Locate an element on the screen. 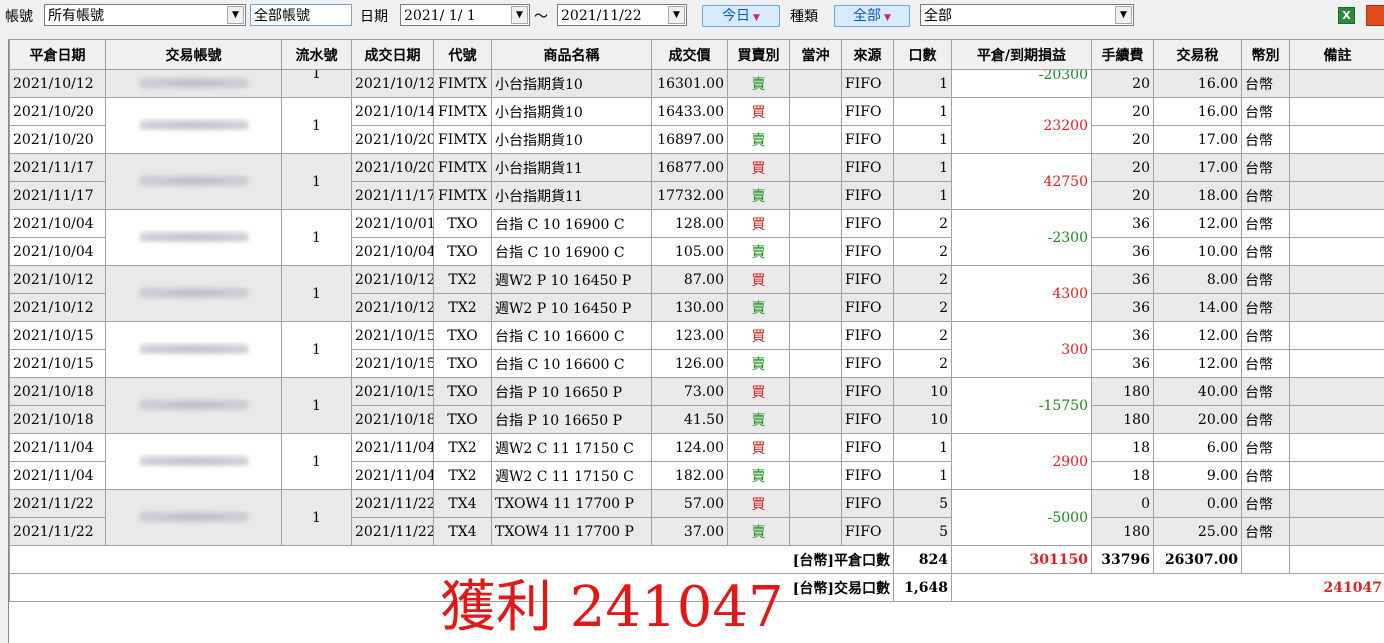 This screenshot has height=643, width=1384. footer-close-fee: 33796 is located at coordinates (1122, 559).